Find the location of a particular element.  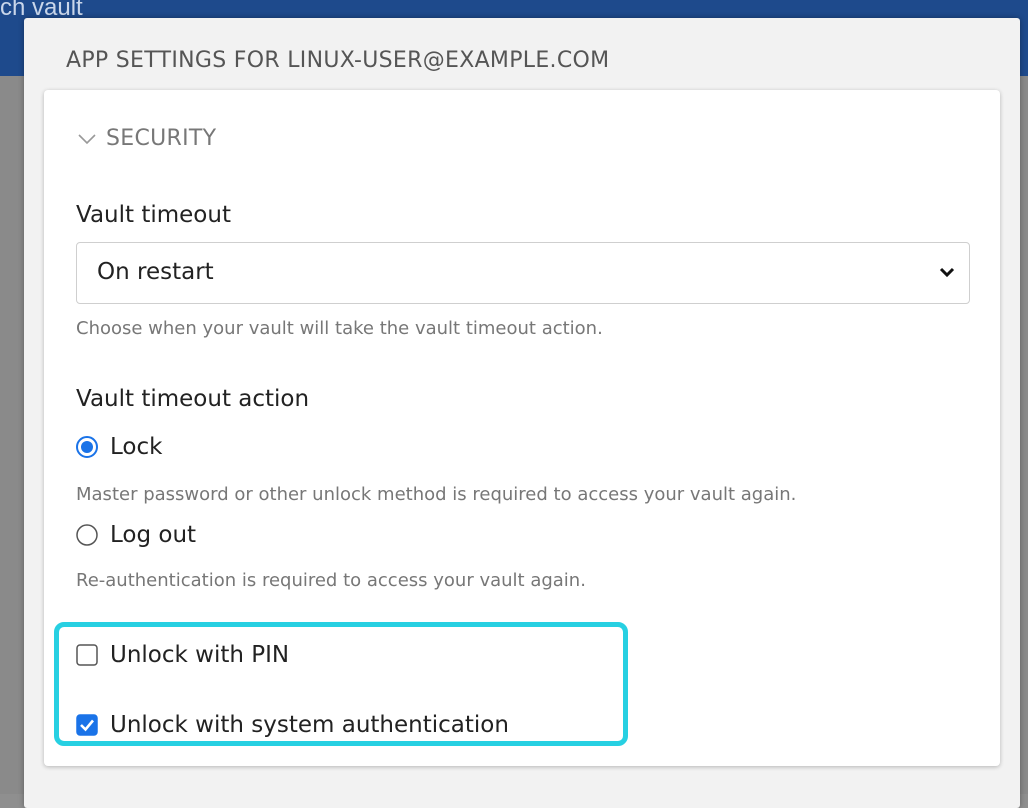

vault-timeout-value: On restart is located at coordinates (155, 272).